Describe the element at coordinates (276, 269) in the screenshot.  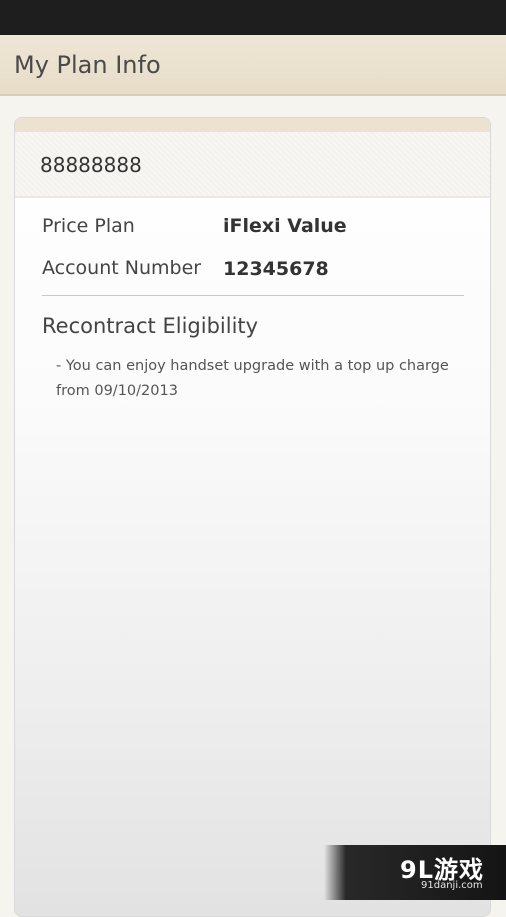
I see `account-number-value: 12345678` at that location.